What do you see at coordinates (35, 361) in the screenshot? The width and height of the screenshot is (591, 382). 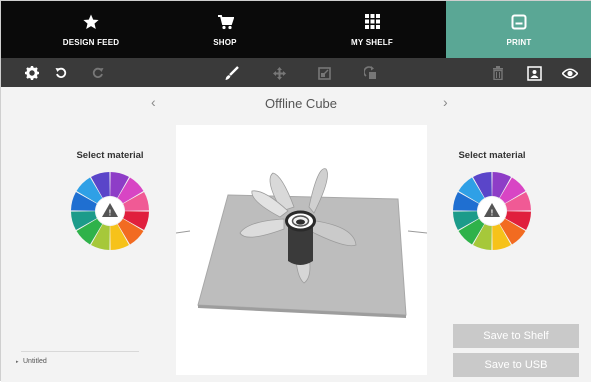 I see `file-name-untitled: Untitled` at bounding box center [35, 361].